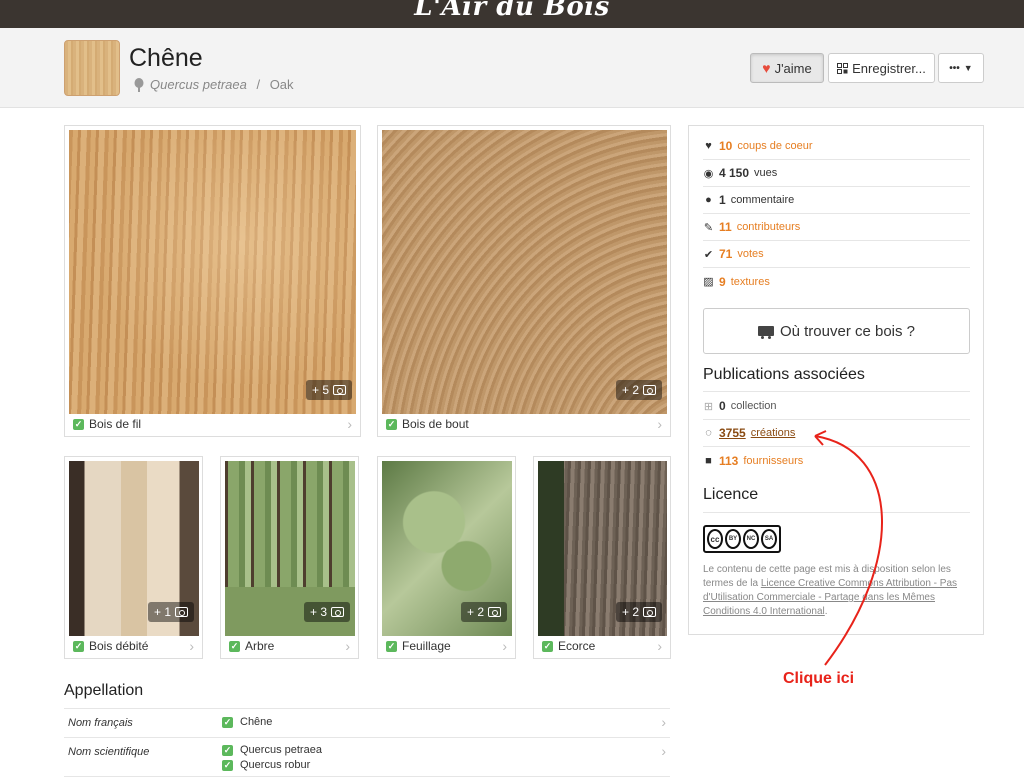  I want to click on publications-title: Publications associées, so click(784, 374).